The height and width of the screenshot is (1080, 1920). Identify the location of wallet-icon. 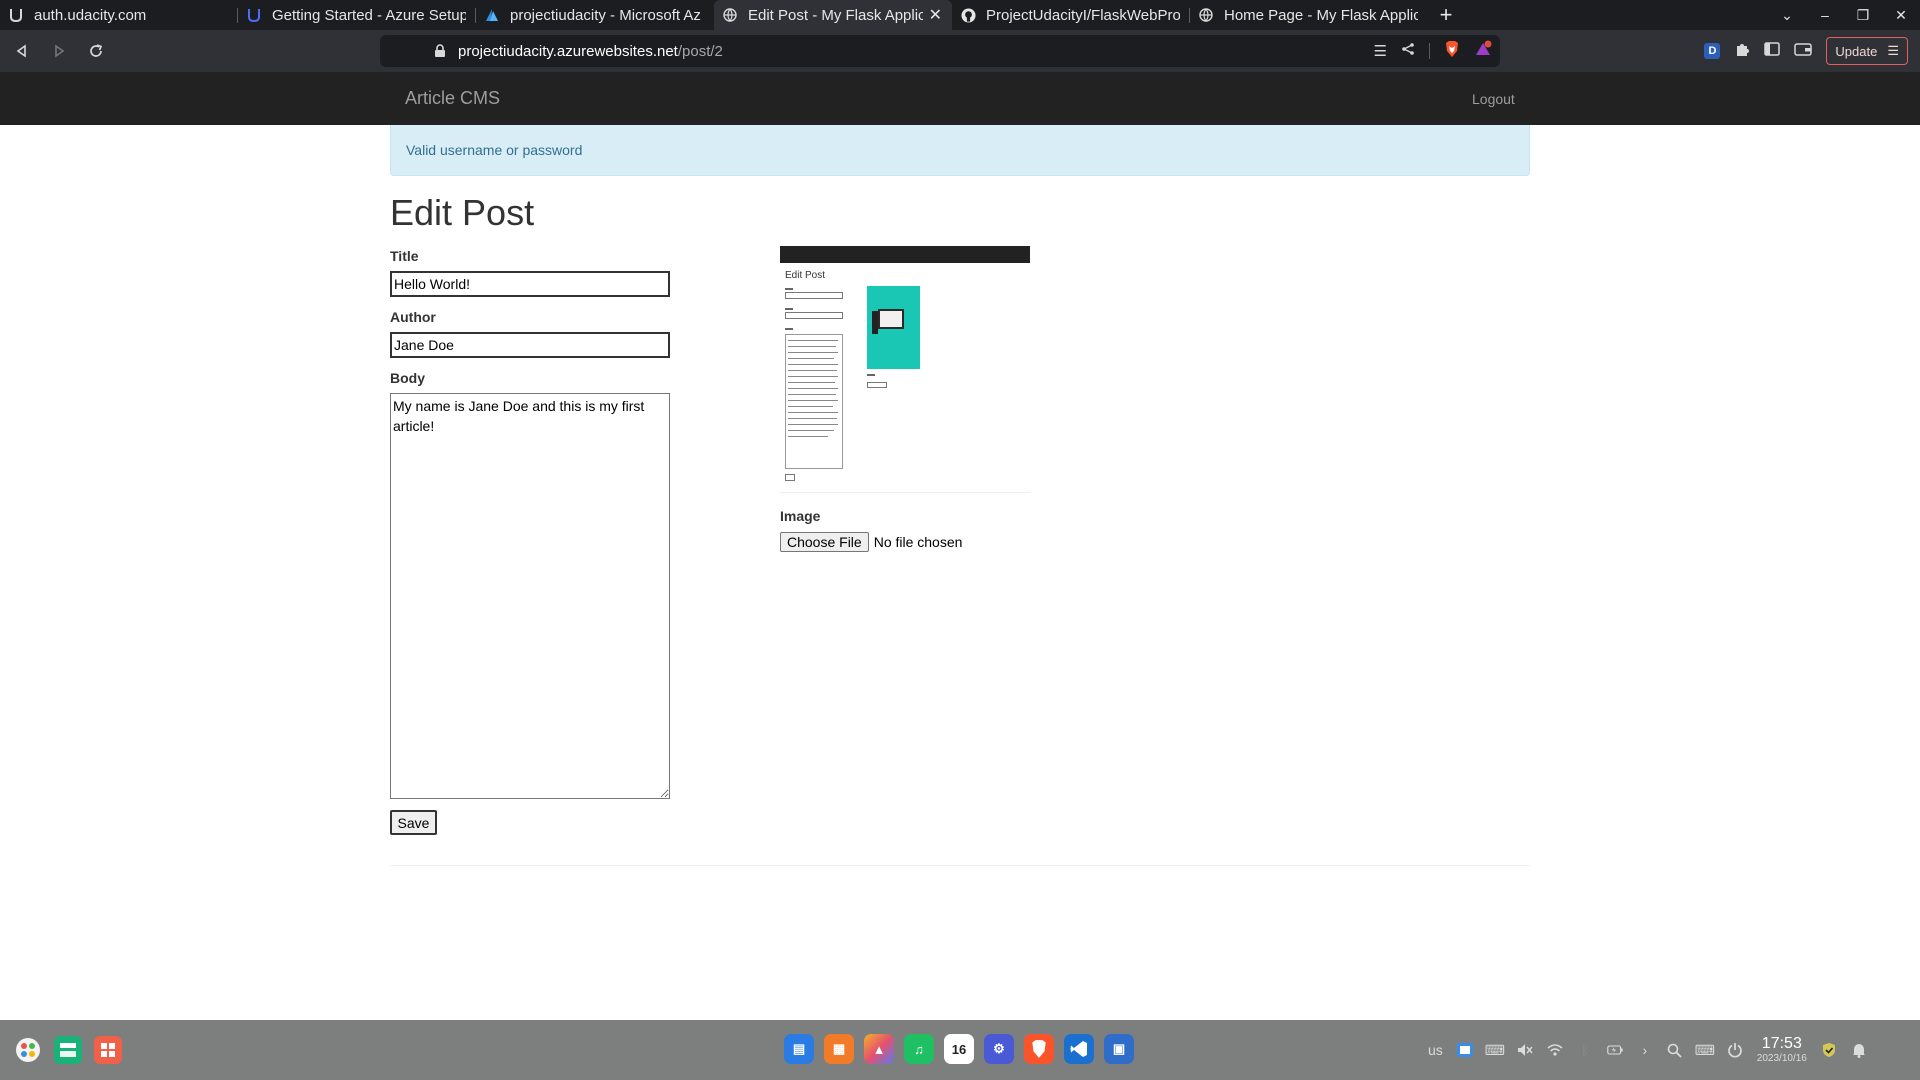
(1803, 51).